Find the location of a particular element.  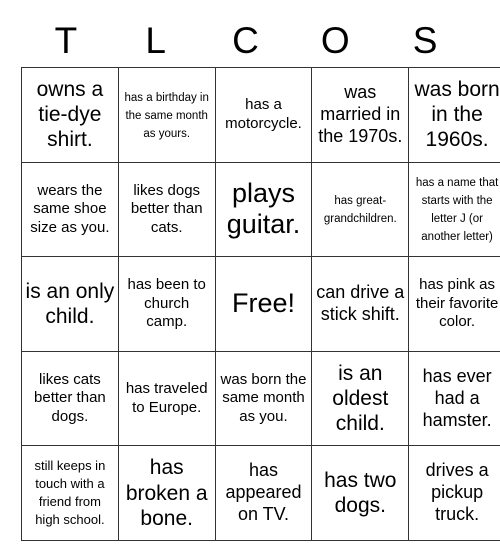

bingo-cell: has ever had a hamster. is located at coordinates (454, 398).